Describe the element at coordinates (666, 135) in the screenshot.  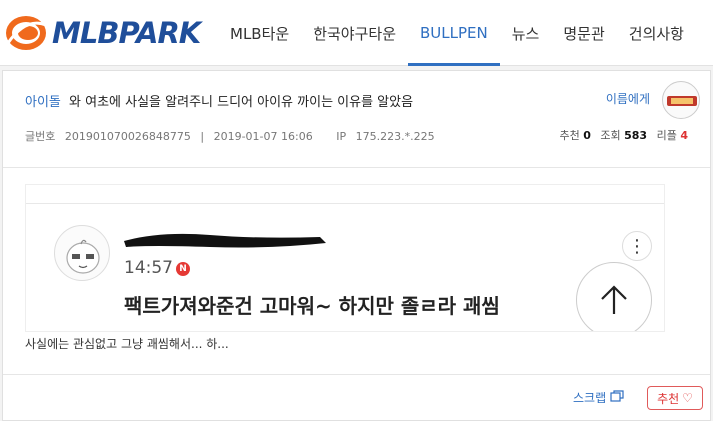
I see `replies-label: 리플` at that location.